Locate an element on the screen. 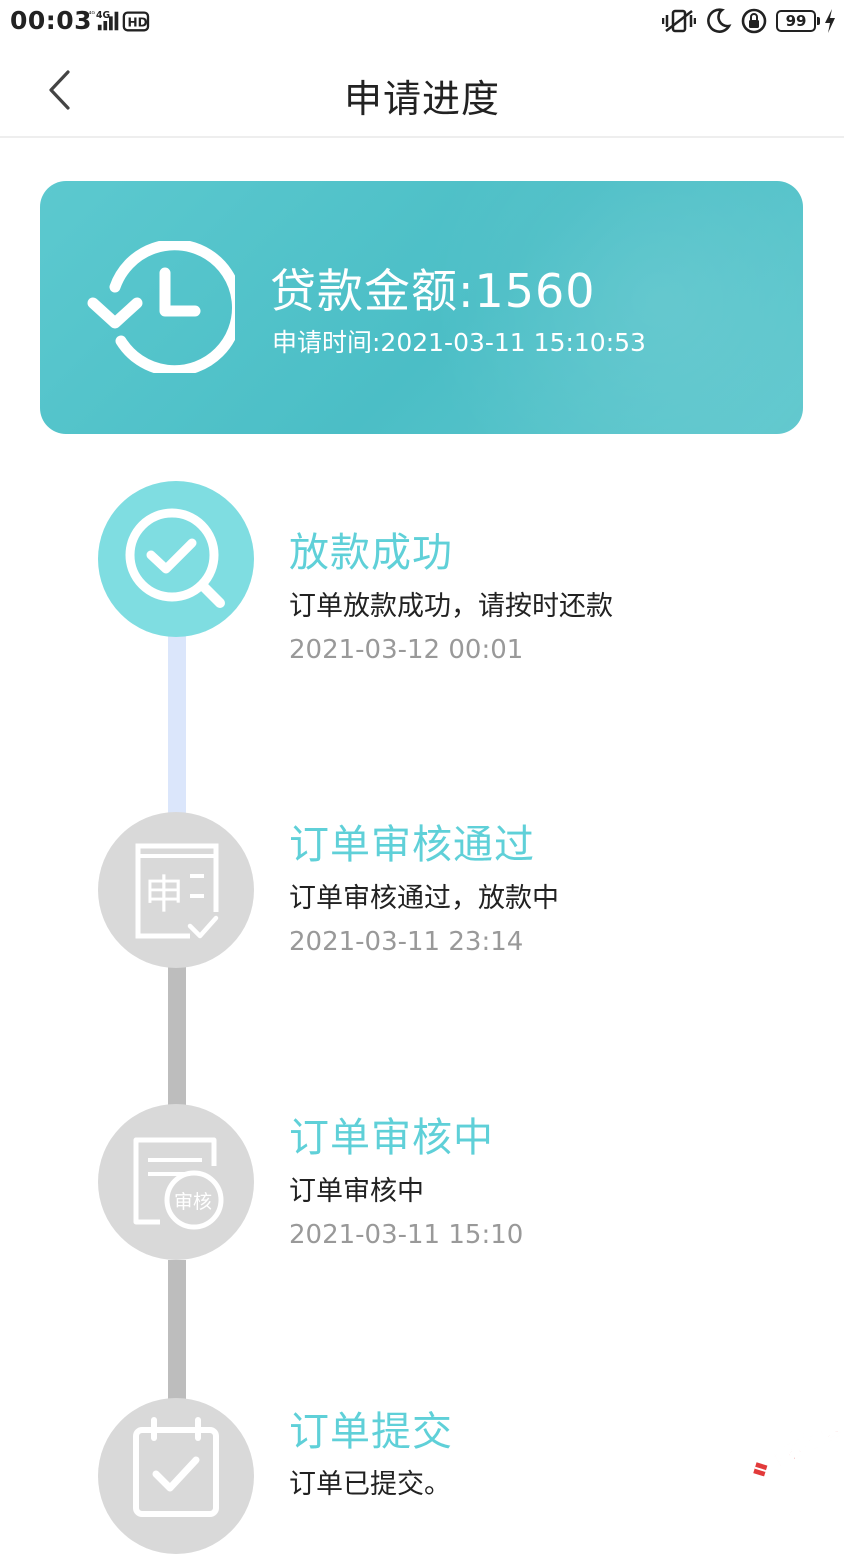 The width and height of the screenshot is (844, 1554). apply-time: 申请时间:2021-03-11 15:10:53 is located at coordinates (459, 342).